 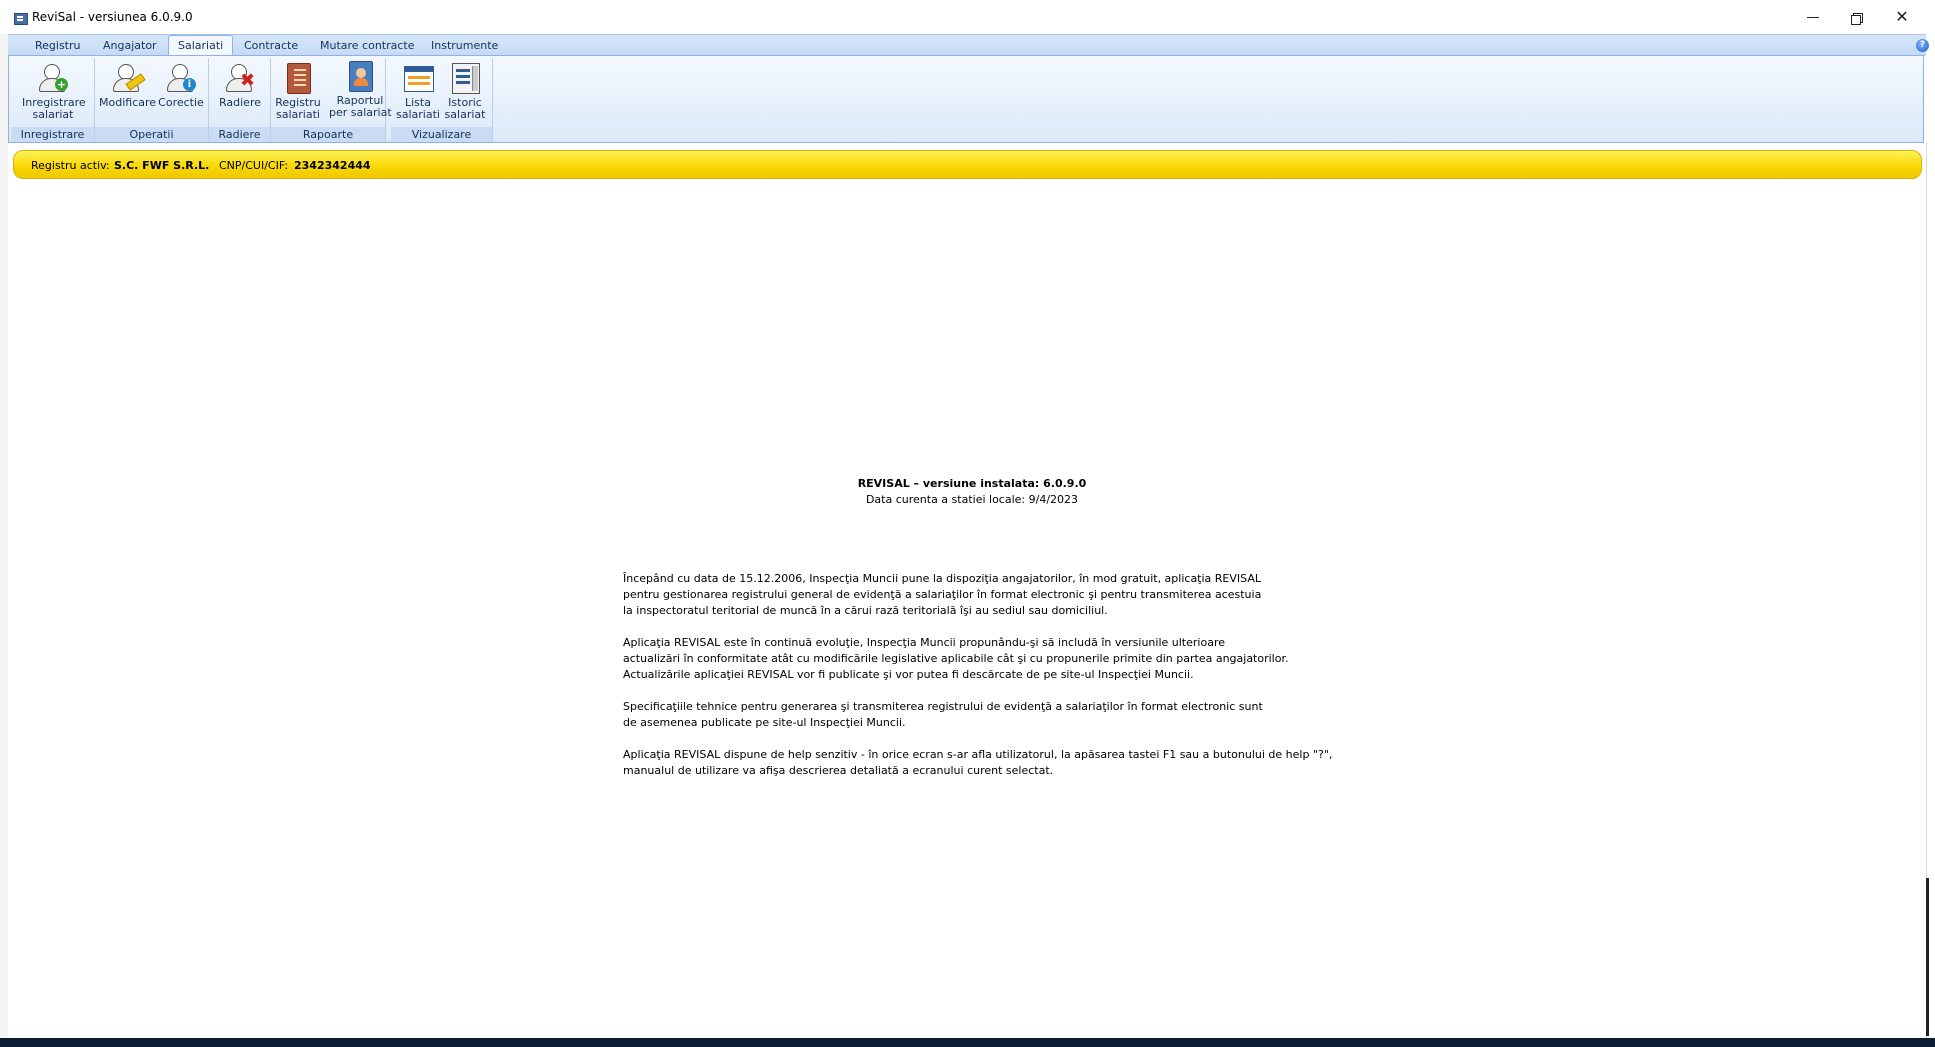 I want to click on tab-mutare-contracte: Mutare contracte, so click(x=367, y=45).